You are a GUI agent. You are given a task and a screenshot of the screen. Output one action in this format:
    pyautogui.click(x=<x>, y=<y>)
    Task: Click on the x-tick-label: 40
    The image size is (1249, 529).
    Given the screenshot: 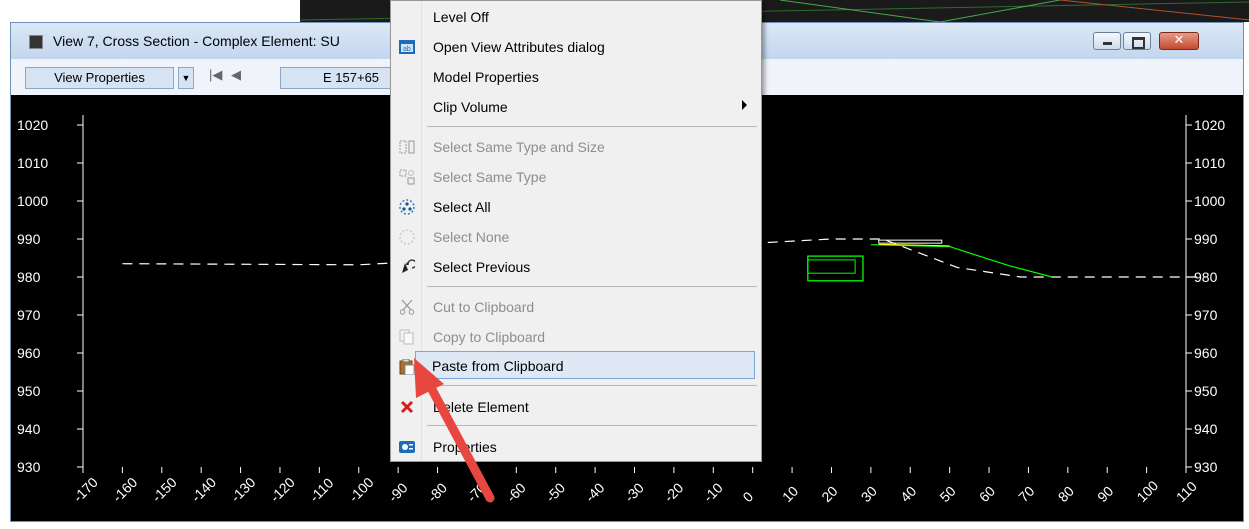 What is the action you would take?
    pyautogui.click(x=908, y=494)
    